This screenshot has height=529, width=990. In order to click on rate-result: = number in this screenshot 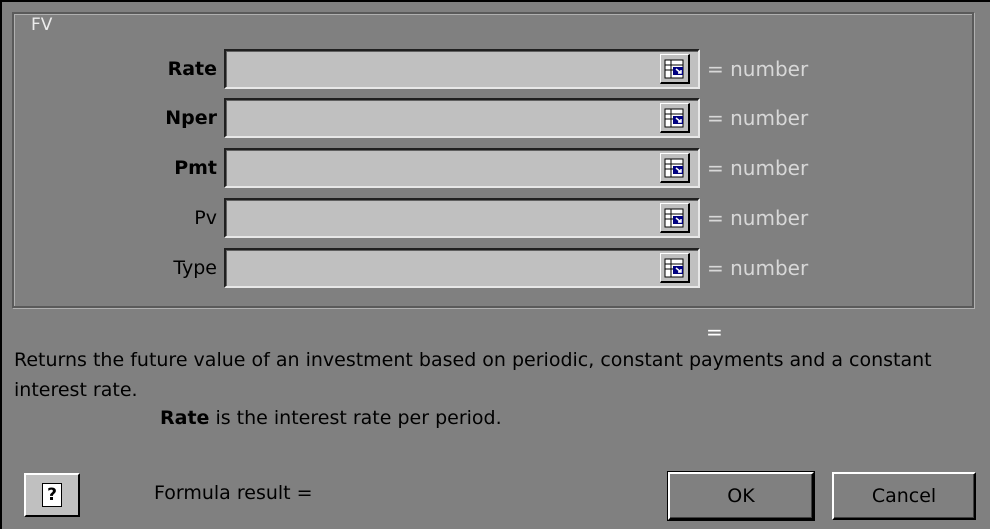, I will do `click(758, 69)`.